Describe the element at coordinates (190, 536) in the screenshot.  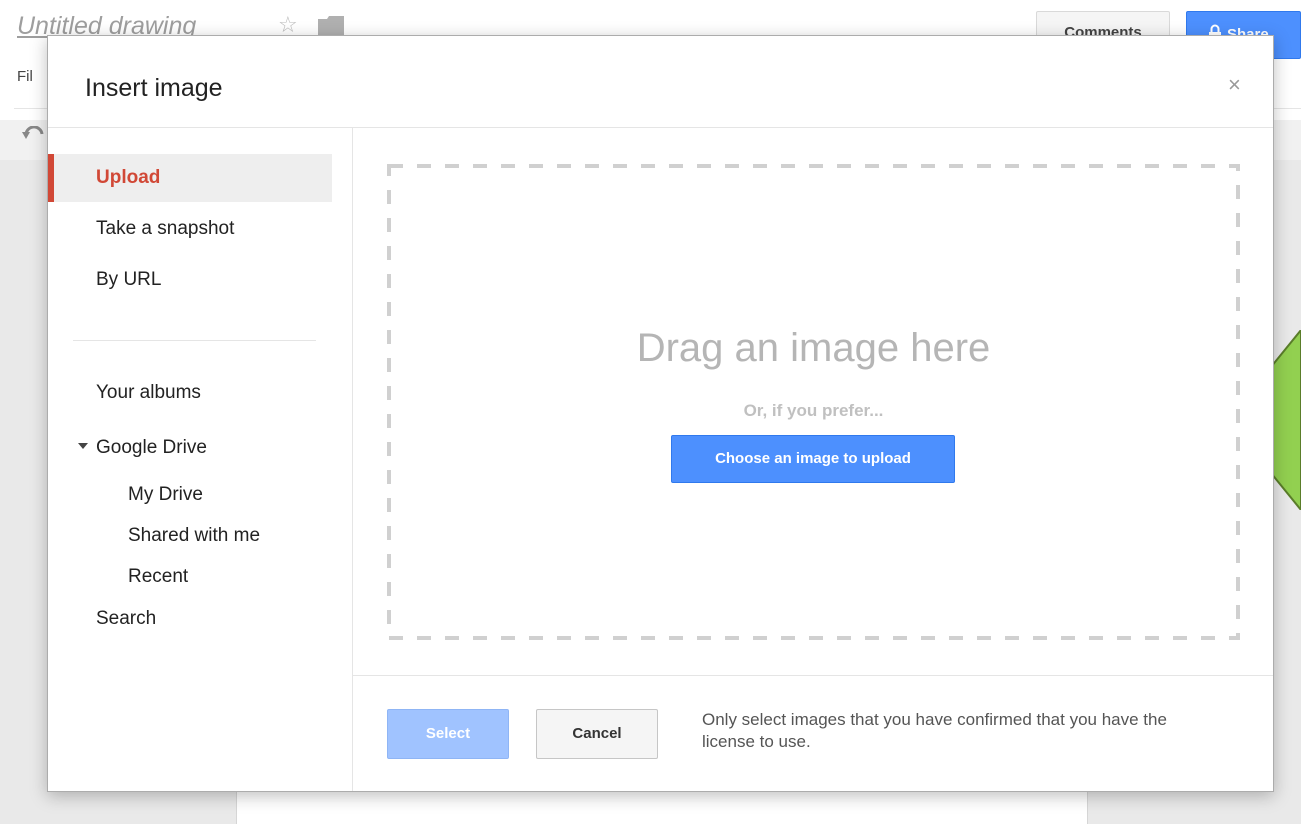
I see `nav-shared-with-me: Shared with me` at that location.